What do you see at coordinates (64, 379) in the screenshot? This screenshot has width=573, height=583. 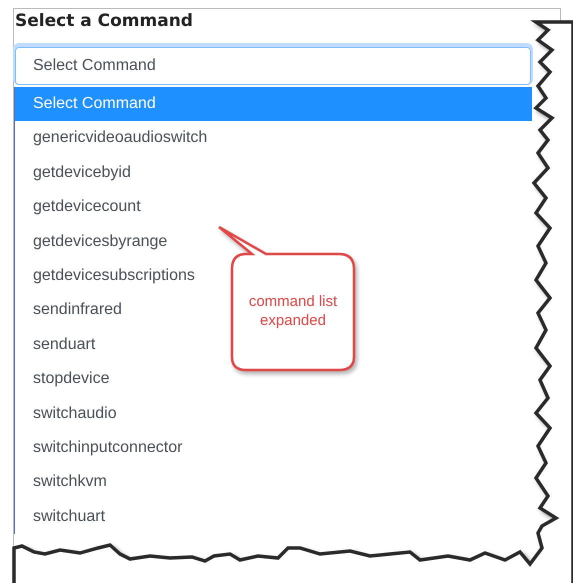 I see `dropdown-option: stopdevice` at bounding box center [64, 379].